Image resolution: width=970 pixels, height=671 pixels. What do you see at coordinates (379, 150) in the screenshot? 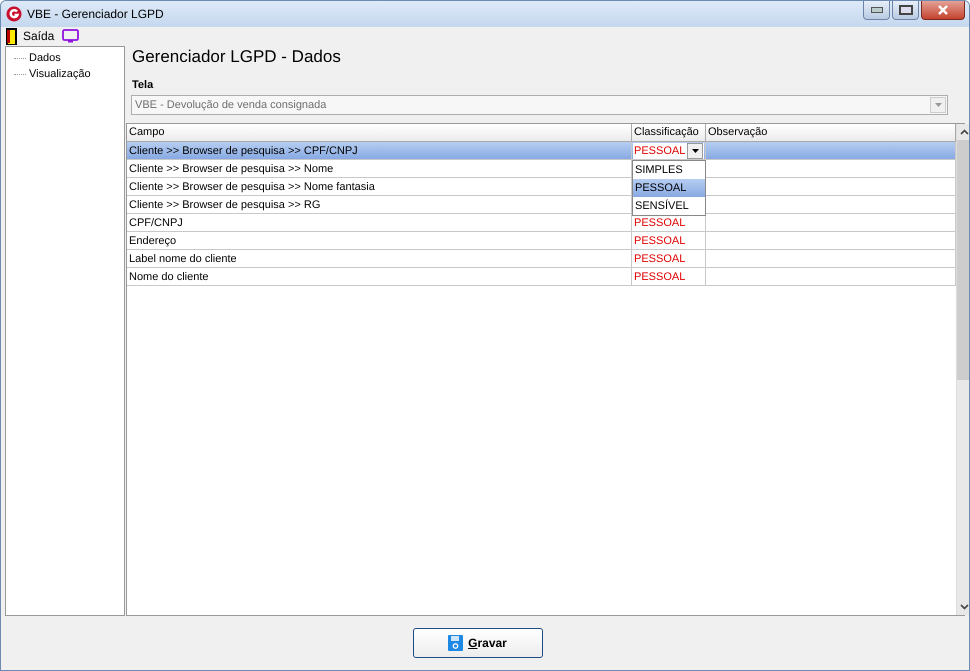
I see `table-cell: Cliente >> Browser de pesquisa >> CPF/CNPJ` at bounding box center [379, 150].